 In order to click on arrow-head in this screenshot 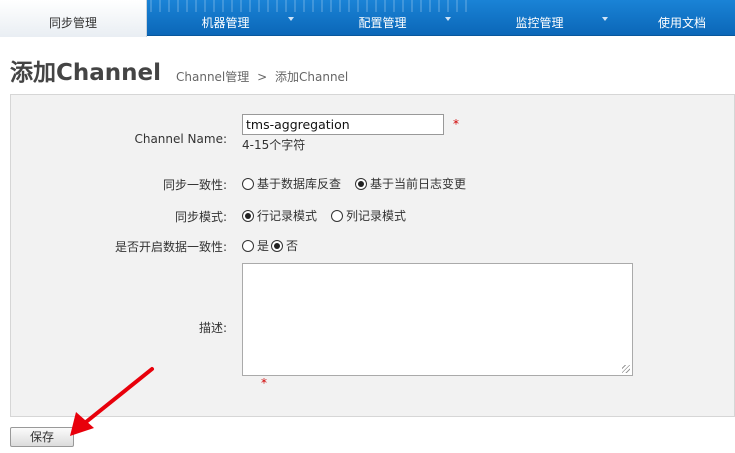, I will do `click(82, 424)`.